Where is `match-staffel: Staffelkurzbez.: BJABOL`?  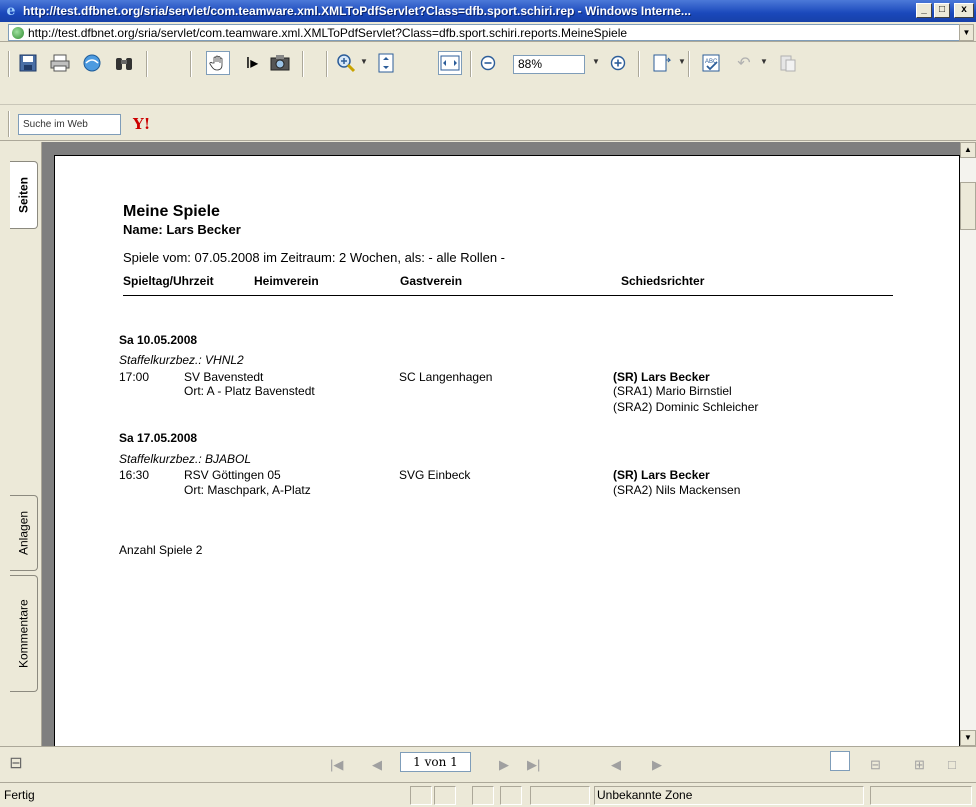
match-staffel: Staffelkurzbez.: BJABOL is located at coordinates (185, 459).